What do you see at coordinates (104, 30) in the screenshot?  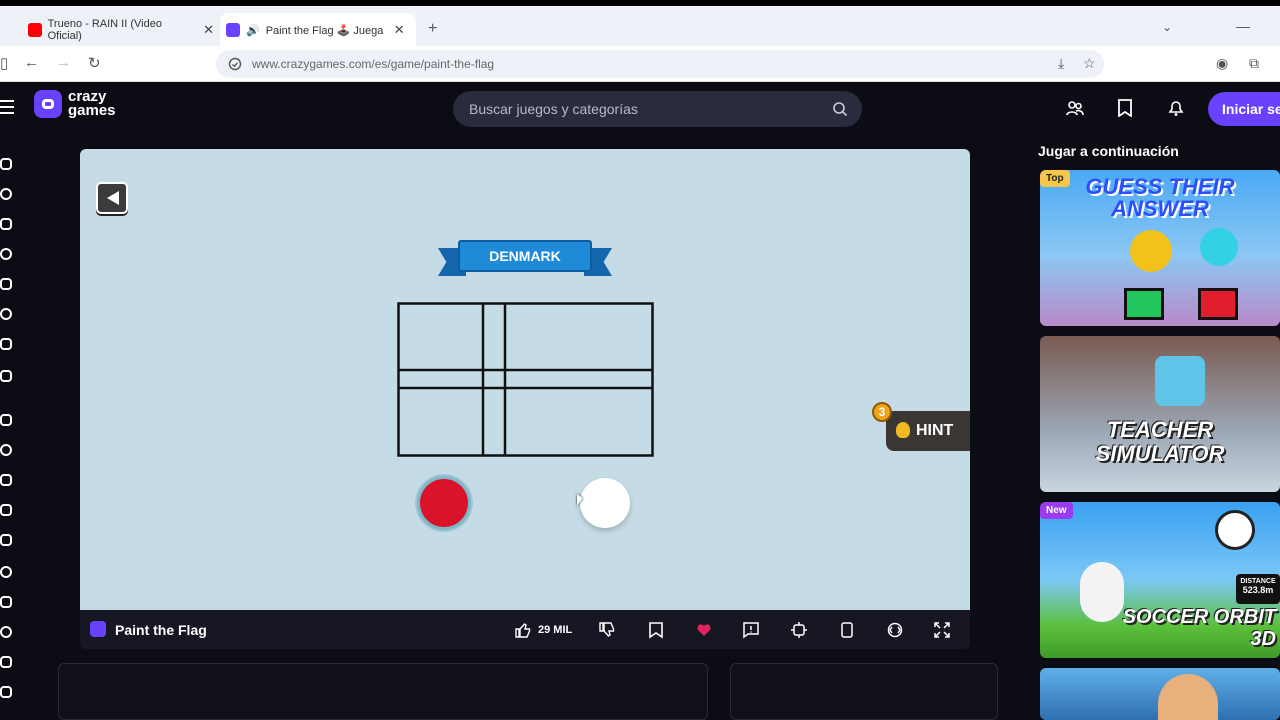 I see `tab-label: Trueno - RAIN II (Video Oficial)` at bounding box center [104, 30].